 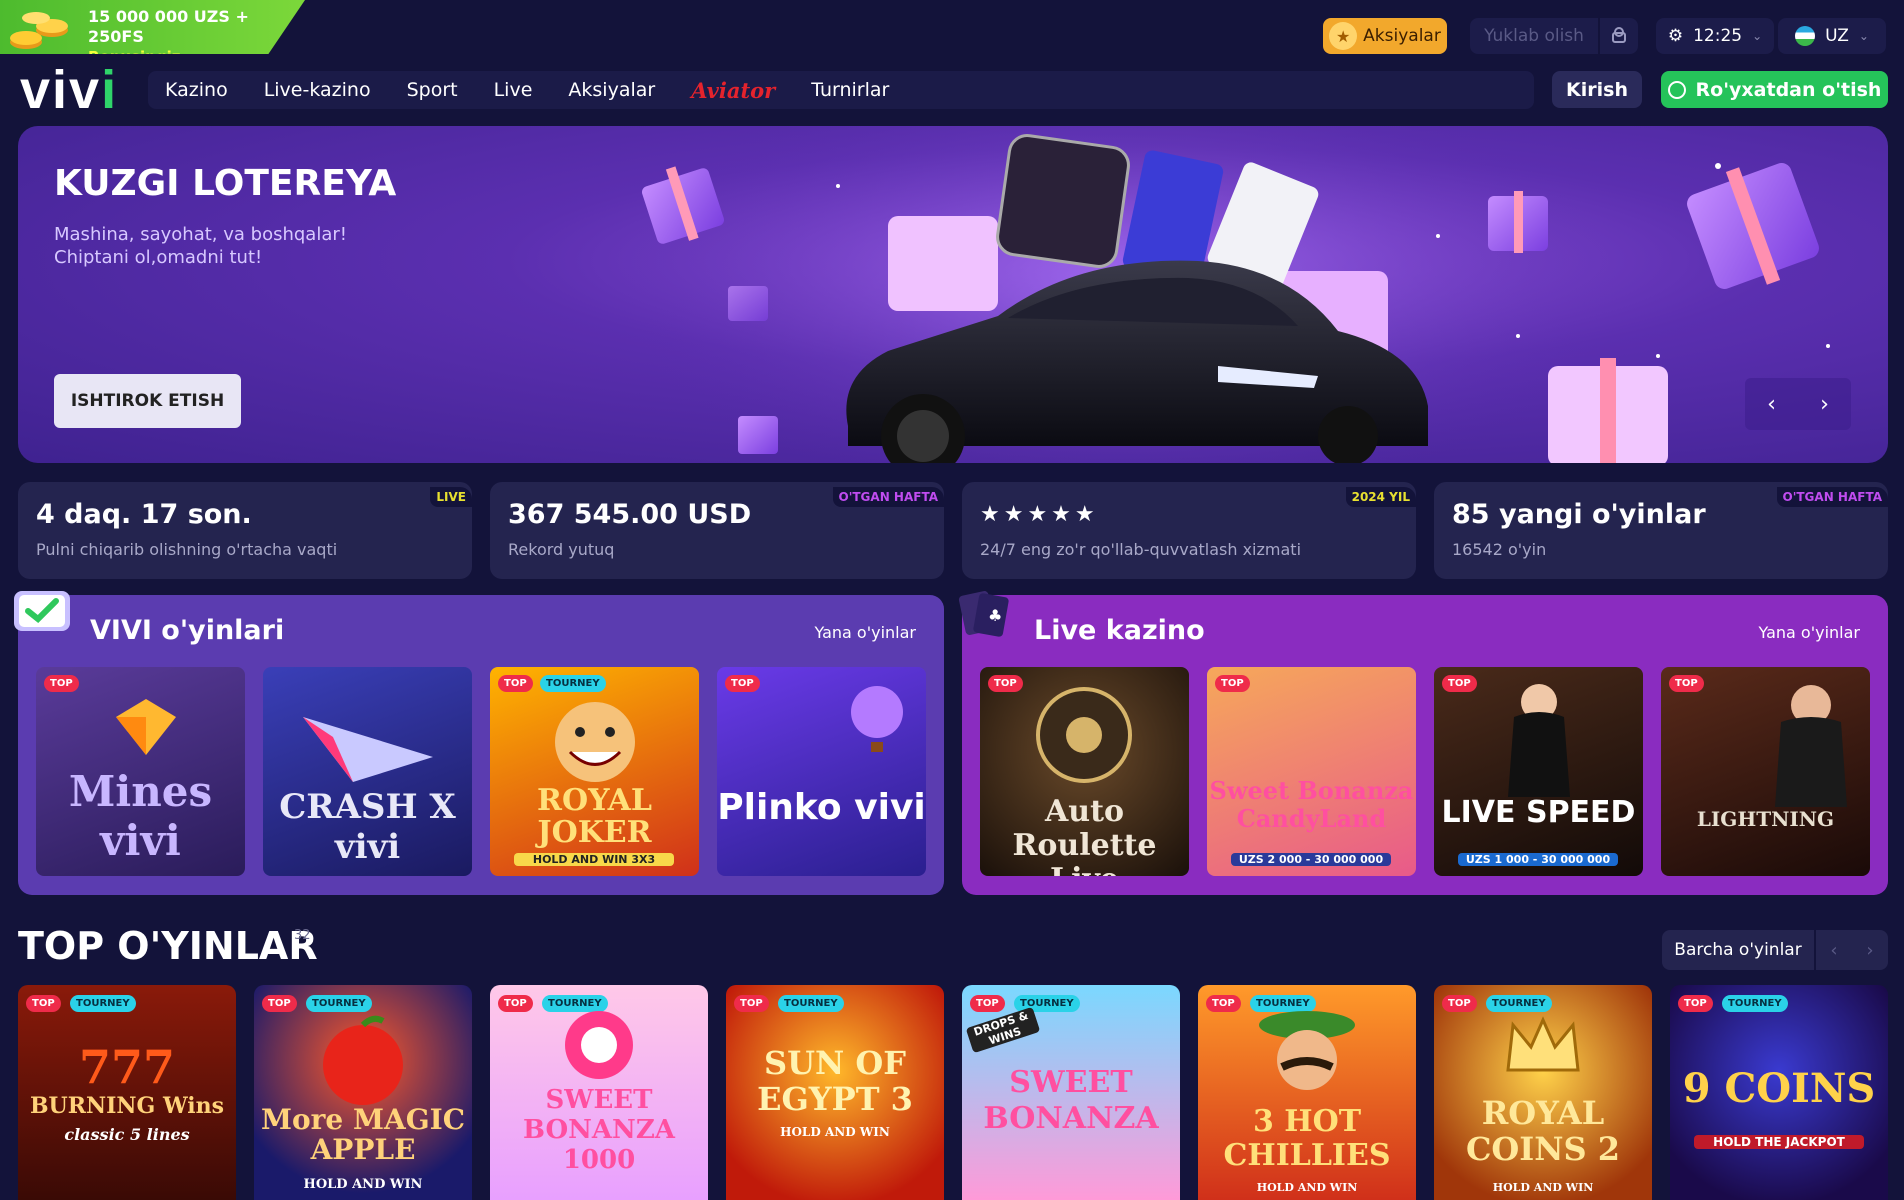 I want to click on game-tile-sweet-bonanza: TOP TOURNEY DROPS & WINS SWEET BONANZA, so click(x=1071, y=1092).